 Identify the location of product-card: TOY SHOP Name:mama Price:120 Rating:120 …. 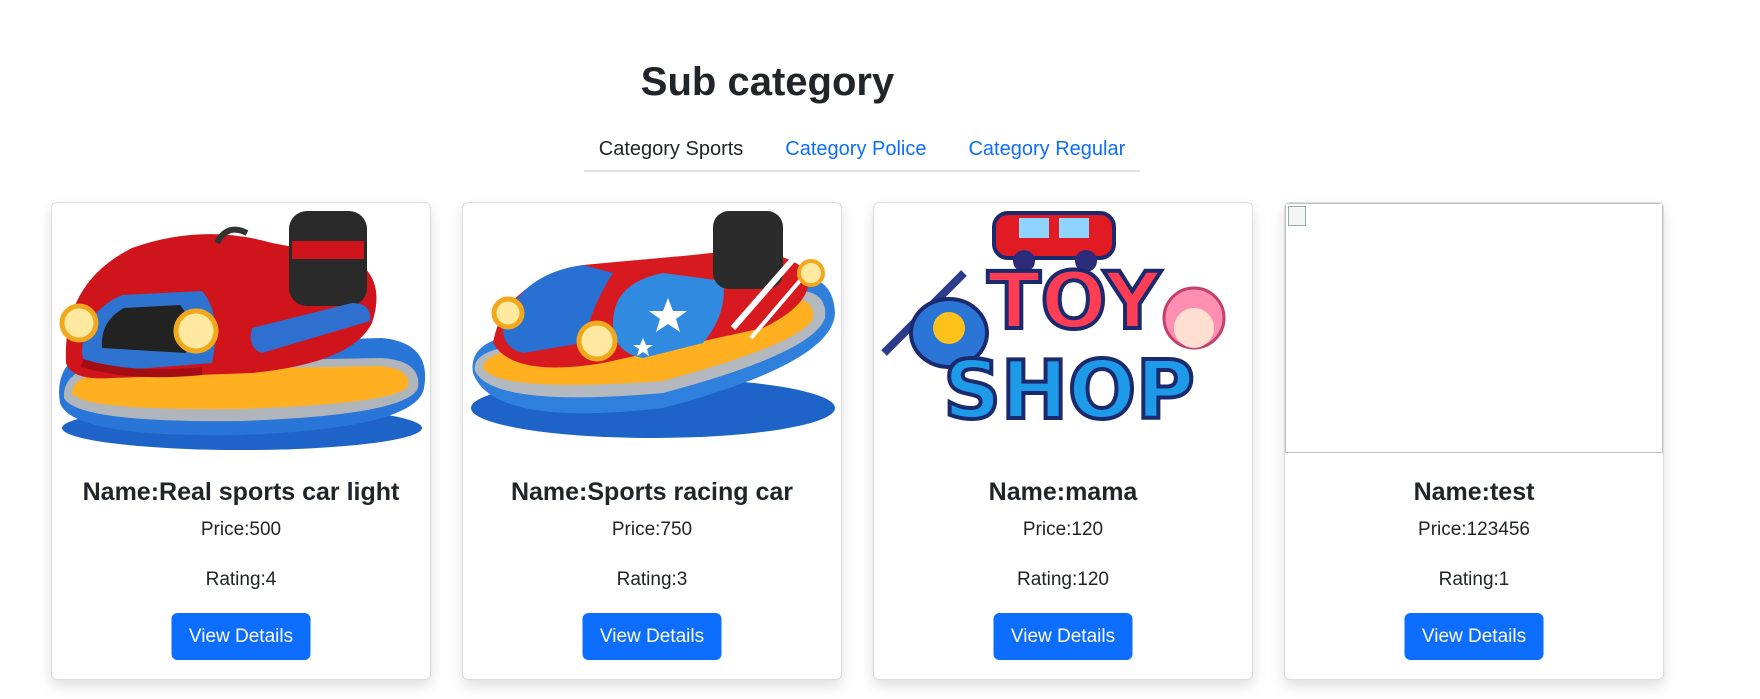
(1063, 441).